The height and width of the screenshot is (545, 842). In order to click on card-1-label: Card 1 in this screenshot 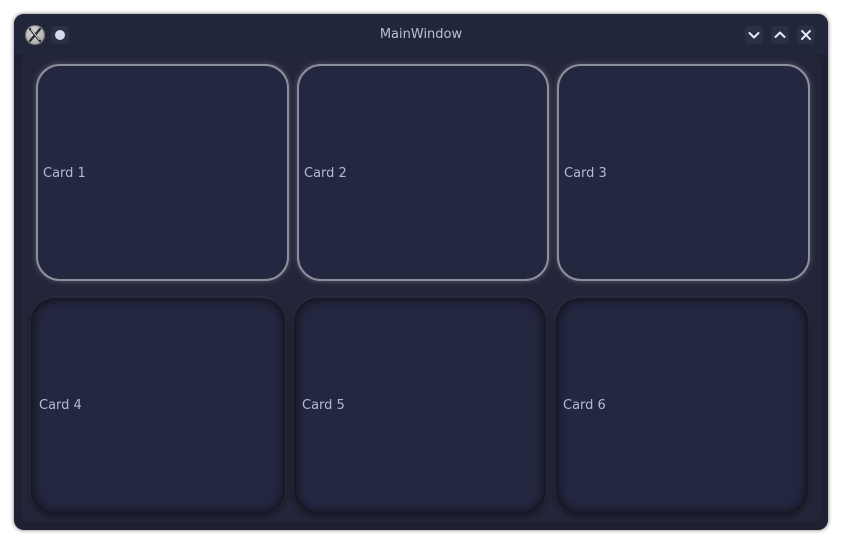, I will do `click(64, 173)`.